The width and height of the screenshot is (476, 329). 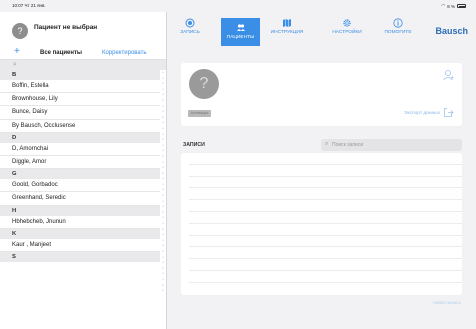 What do you see at coordinates (287, 23) in the screenshot?
I see `map-icon` at bounding box center [287, 23].